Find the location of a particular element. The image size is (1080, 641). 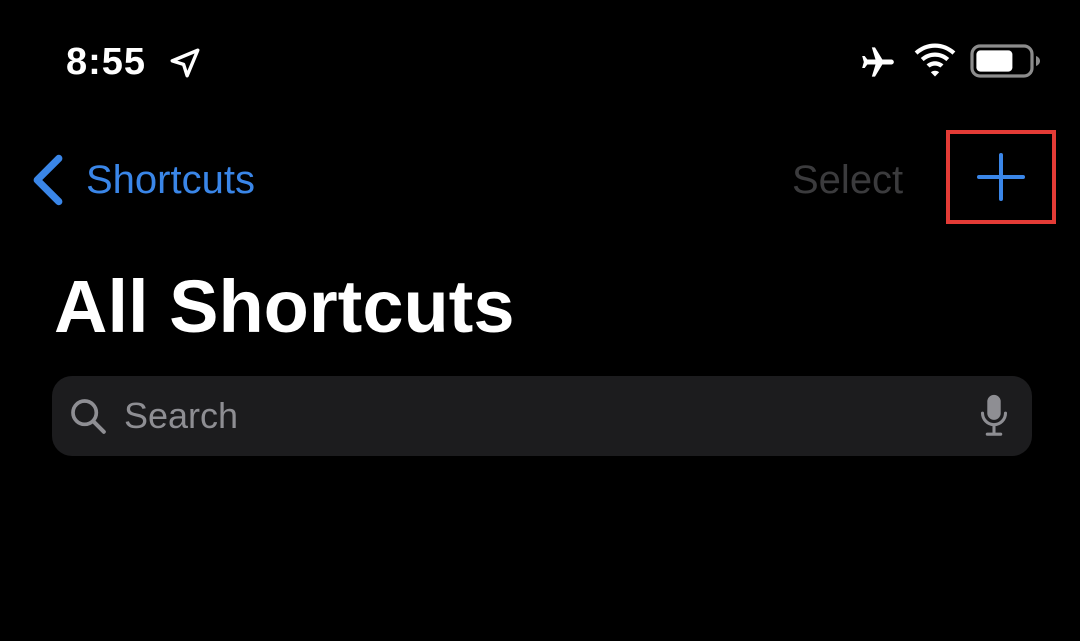

plus-icon is located at coordinates (1001, 177).